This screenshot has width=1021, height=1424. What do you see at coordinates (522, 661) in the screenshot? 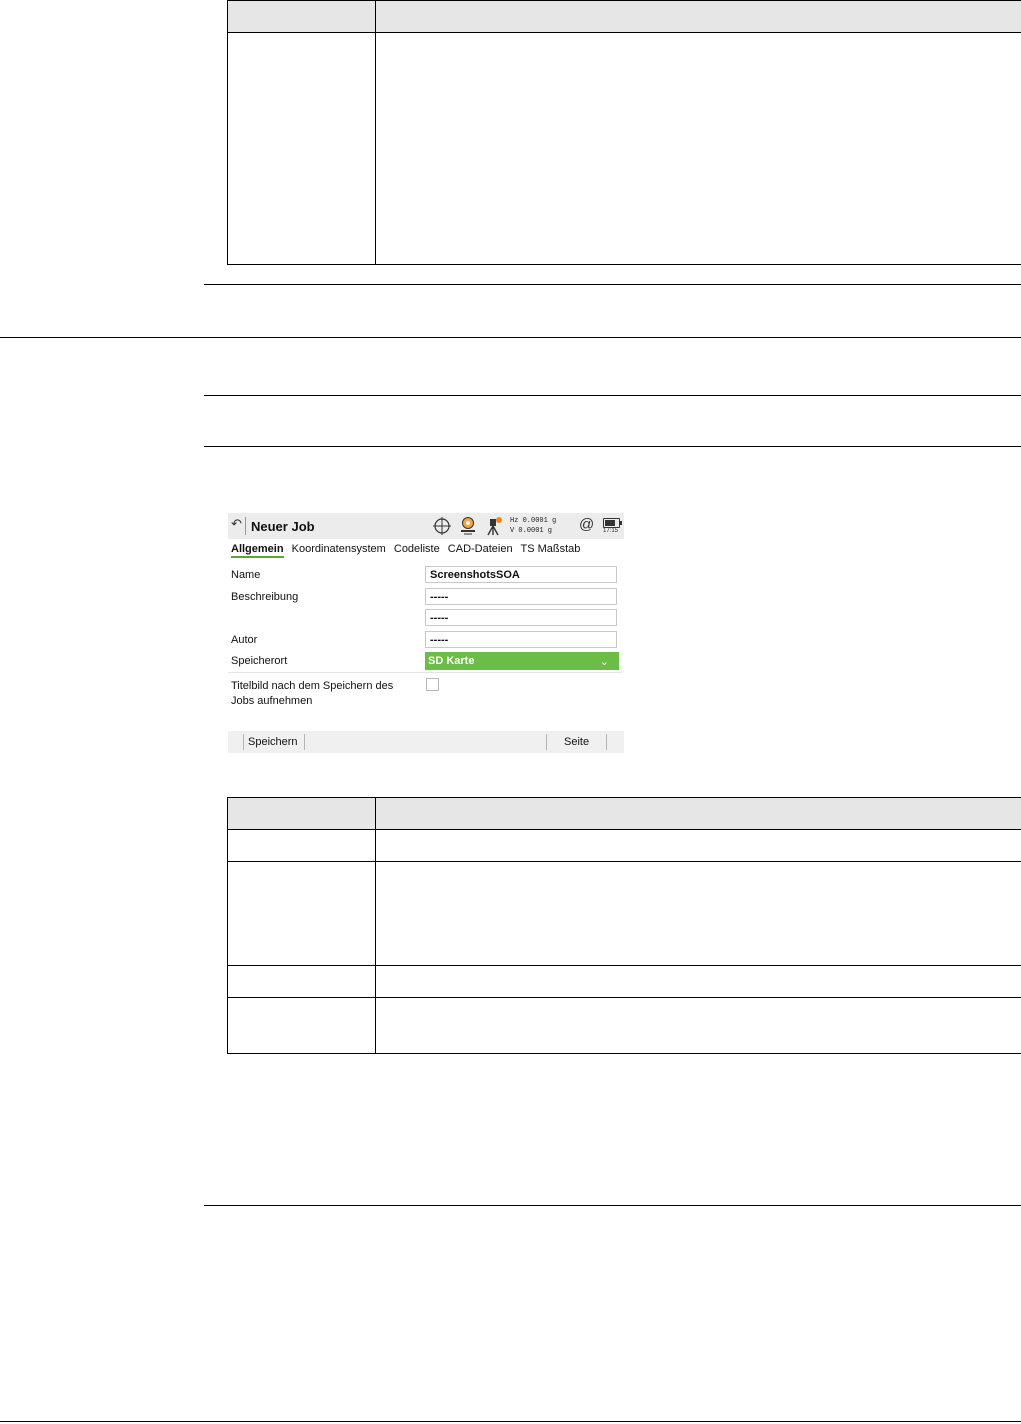
I see `speicherort-select: SD Karte ⌄` at bounding box center [522, 661].